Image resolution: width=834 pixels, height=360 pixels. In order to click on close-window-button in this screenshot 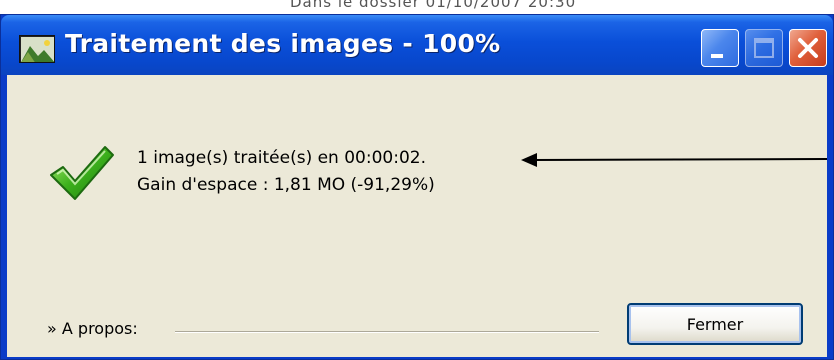, I will do `click(808, 48)`.